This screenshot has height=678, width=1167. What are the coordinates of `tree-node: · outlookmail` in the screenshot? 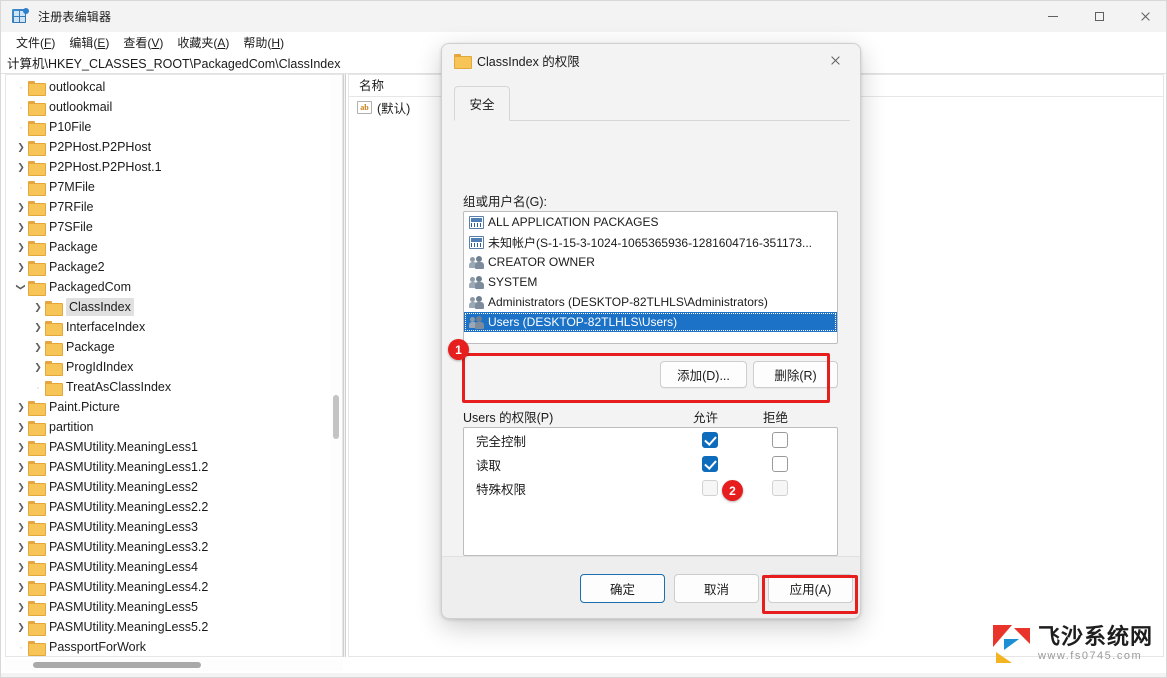 It's located at (168, 107).